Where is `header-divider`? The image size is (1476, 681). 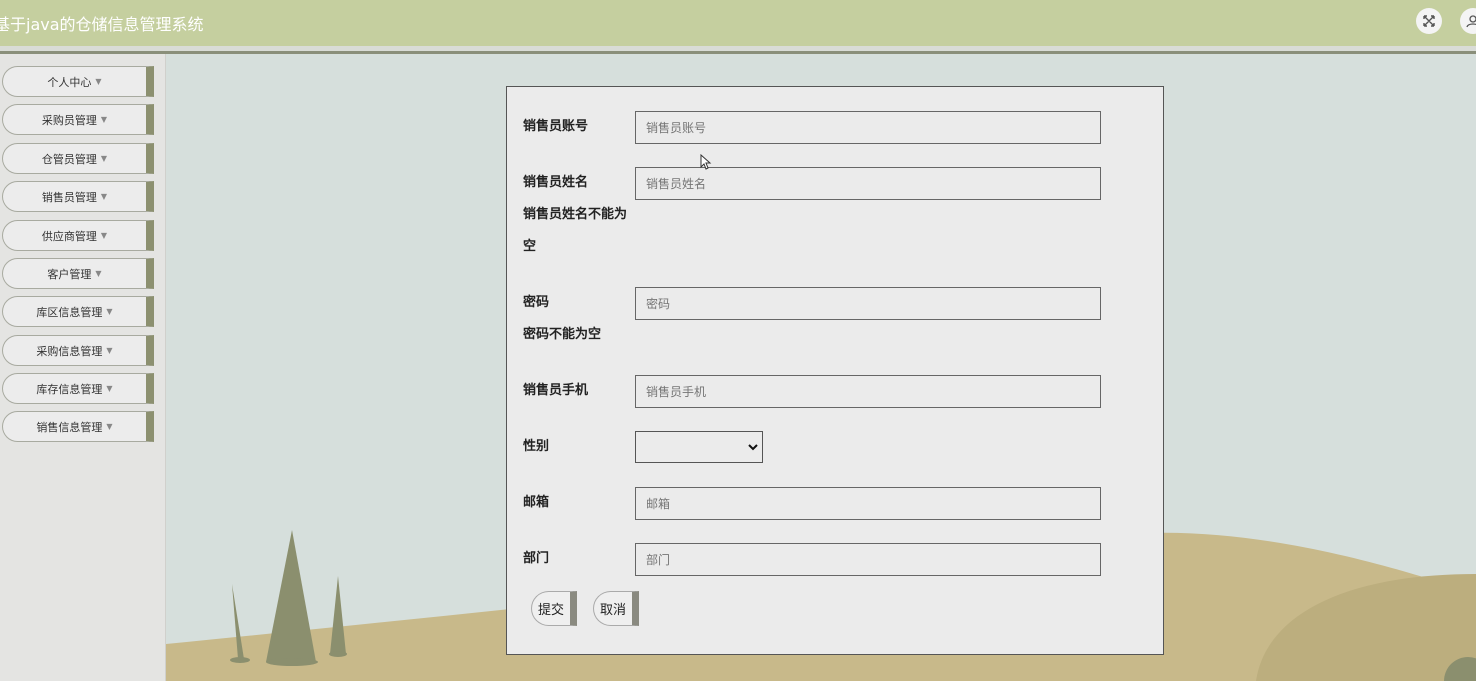 header-divider is located at coordinates (738, 50).